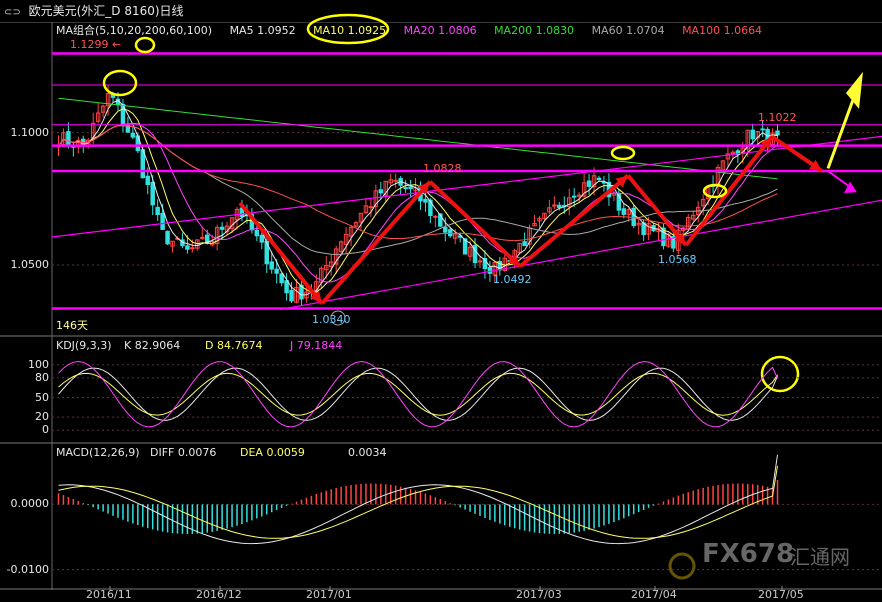 The width and height of the screenshot is (882, 602). What do you see at coordinates (30, 132) in the screenshot?
I see `price-tick-label: 1.1000` at bounding box center [30, 132].